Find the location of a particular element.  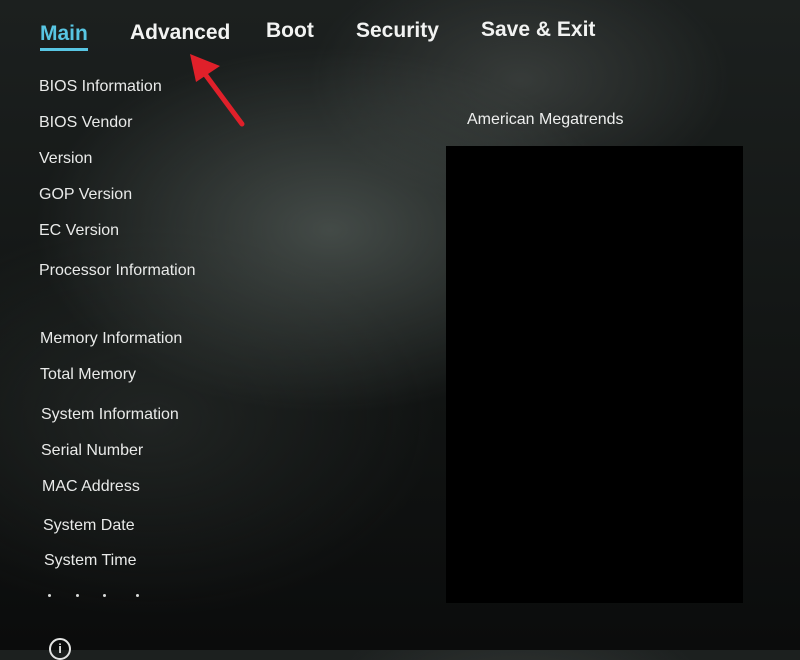

tab-advanced: Advanced is located at coordinates (180, 33).